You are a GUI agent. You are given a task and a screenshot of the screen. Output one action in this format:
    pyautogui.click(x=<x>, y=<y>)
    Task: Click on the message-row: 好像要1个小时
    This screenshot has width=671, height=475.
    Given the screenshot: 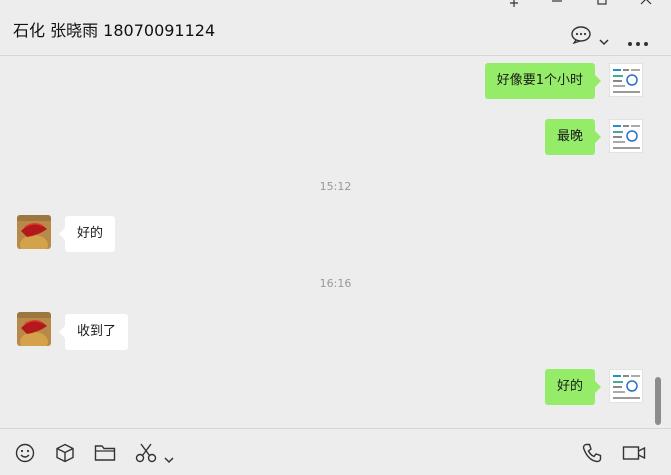 What is the action you would take?
    pyautogui.click(x=326, y=82)
    